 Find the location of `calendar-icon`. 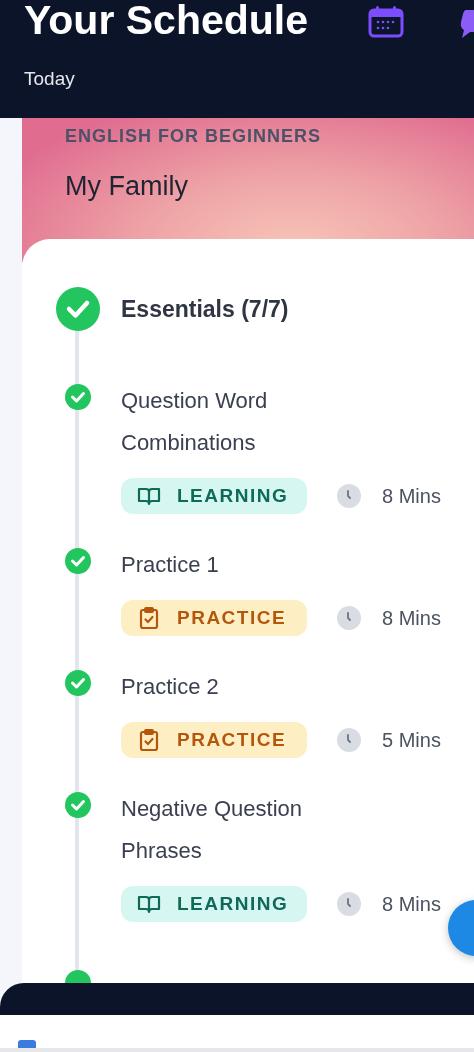

calendar-icon is located at coordinates (386, 22).